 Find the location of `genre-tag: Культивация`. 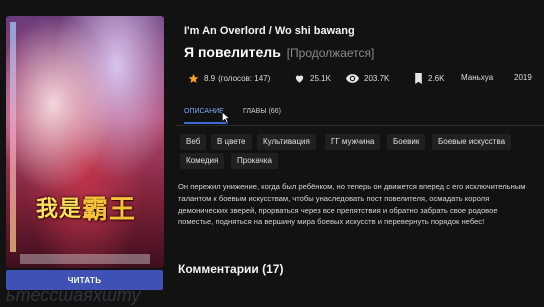

genre-tag: Культивация is located at coordinates (286, 142).